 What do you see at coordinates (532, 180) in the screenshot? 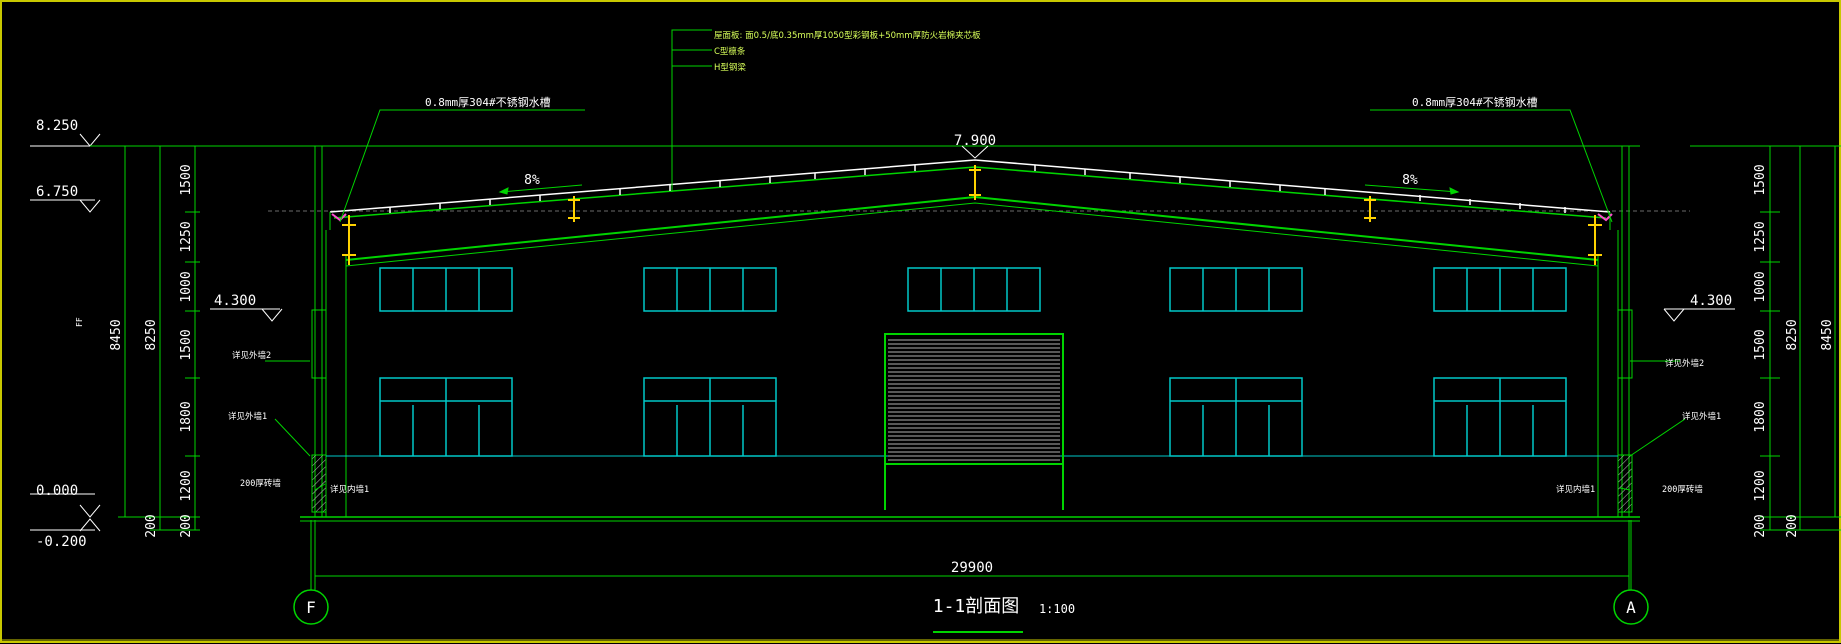
I see `slope-label-left: 8%` at bounding box center [532, 180].